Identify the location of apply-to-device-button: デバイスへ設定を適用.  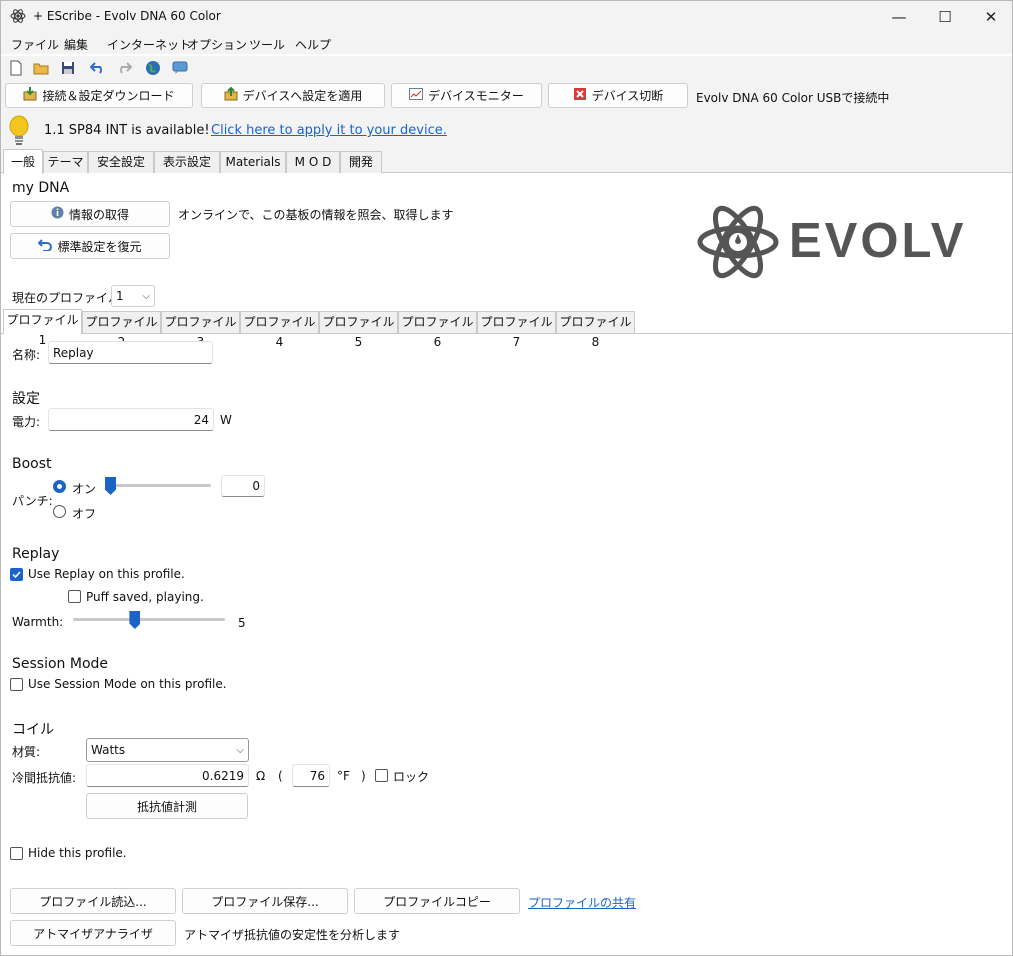
(293, 95).